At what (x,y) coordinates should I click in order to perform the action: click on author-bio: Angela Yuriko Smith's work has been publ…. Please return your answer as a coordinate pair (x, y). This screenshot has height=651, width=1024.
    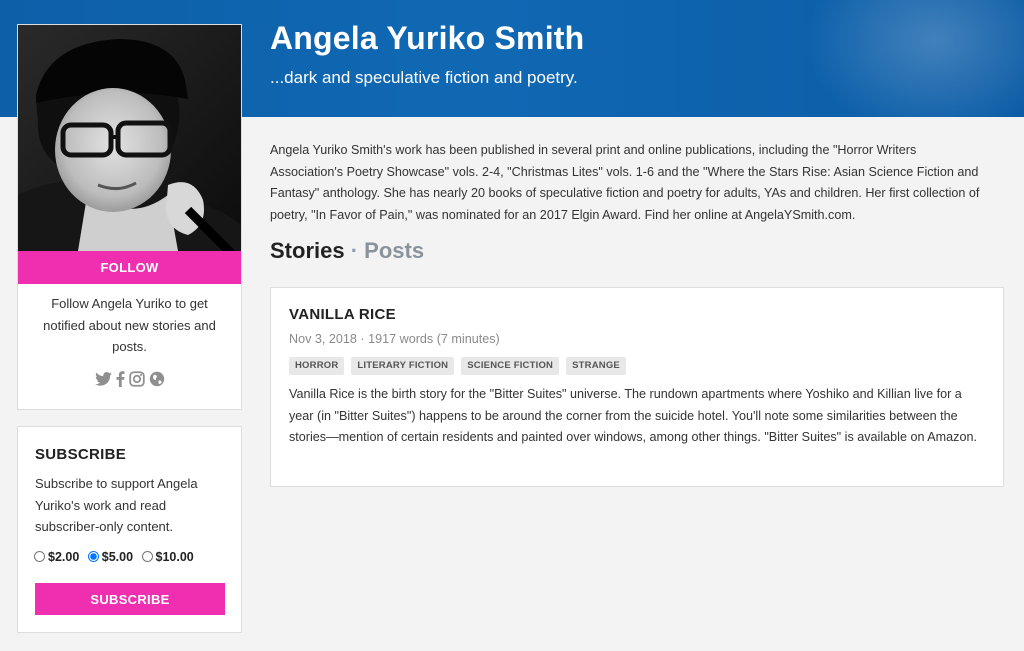
    Looking at the image, I should click on (625, 182).